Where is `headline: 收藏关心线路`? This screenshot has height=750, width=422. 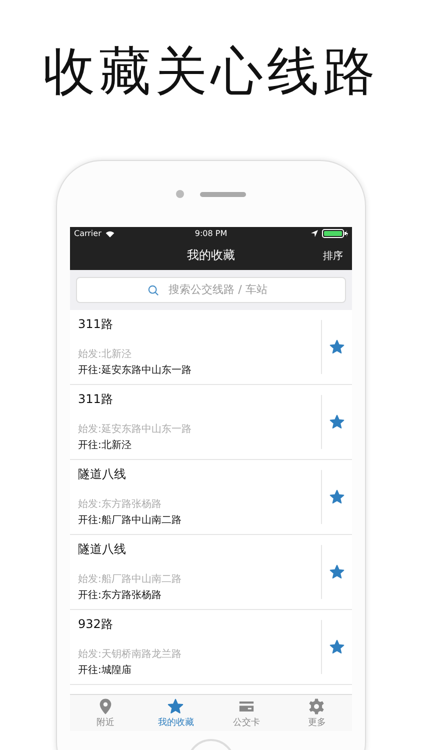
headline: 收藏关心线路 is located at coordinates (211, 72).